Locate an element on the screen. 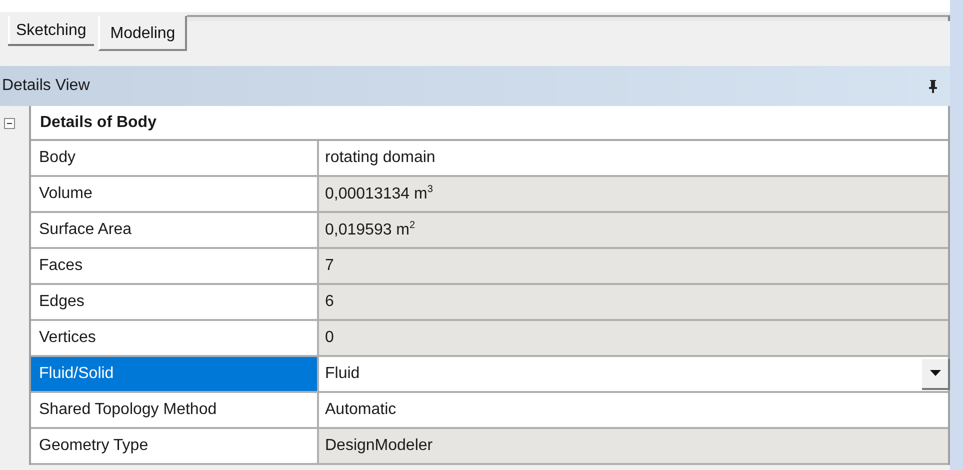  tab: Sketching is located at coordinates (51, 30).